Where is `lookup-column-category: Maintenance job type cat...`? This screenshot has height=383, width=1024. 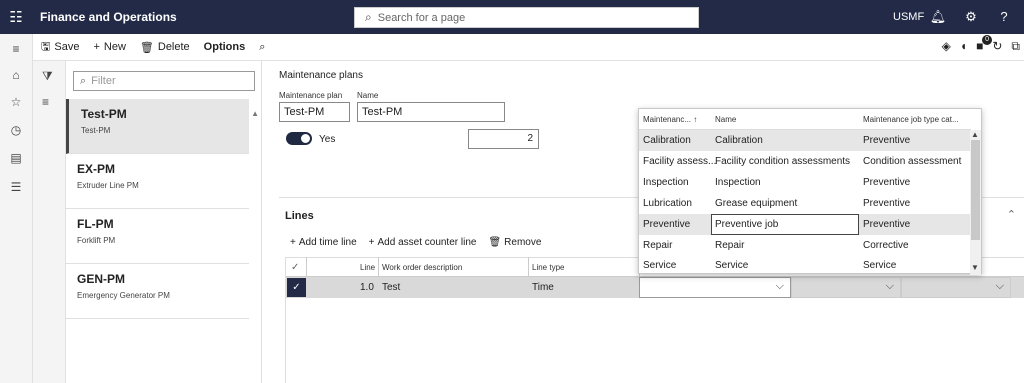
lookup-column-category: Maintenance job type cat... is located at coordinates (911, 119).